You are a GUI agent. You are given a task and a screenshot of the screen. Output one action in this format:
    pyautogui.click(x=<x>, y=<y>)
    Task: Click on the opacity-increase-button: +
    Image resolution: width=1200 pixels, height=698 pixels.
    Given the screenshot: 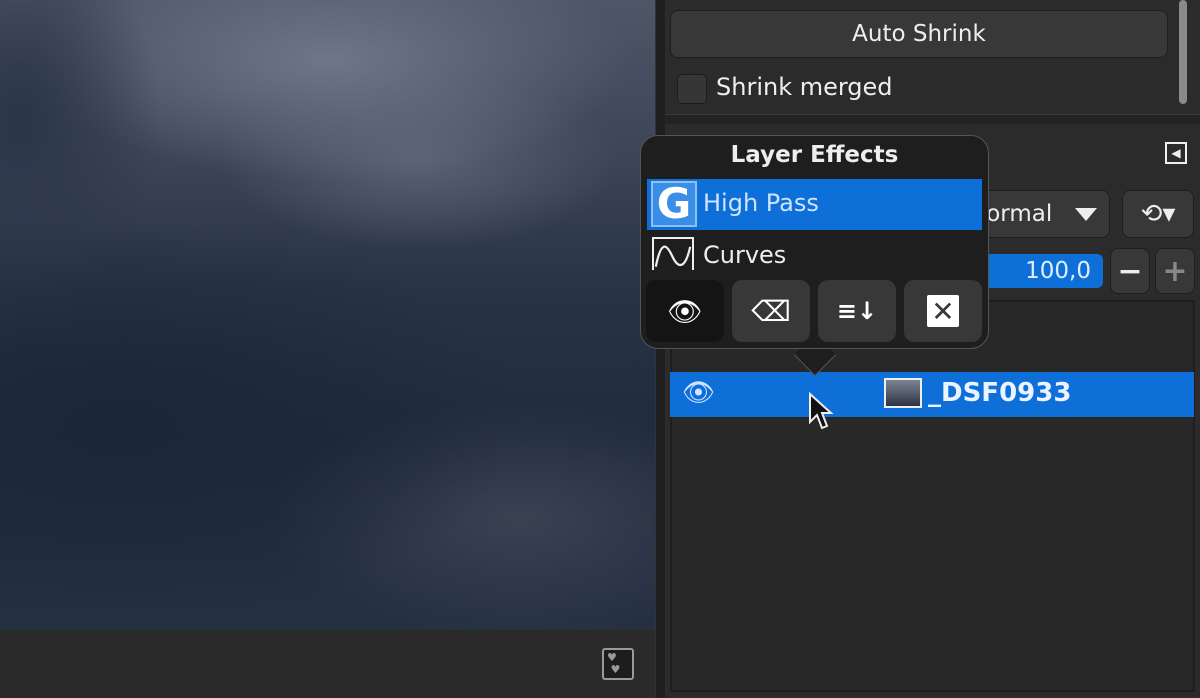 What is the action you would take?
    pyautogui.click(x=1175, y=271)
    